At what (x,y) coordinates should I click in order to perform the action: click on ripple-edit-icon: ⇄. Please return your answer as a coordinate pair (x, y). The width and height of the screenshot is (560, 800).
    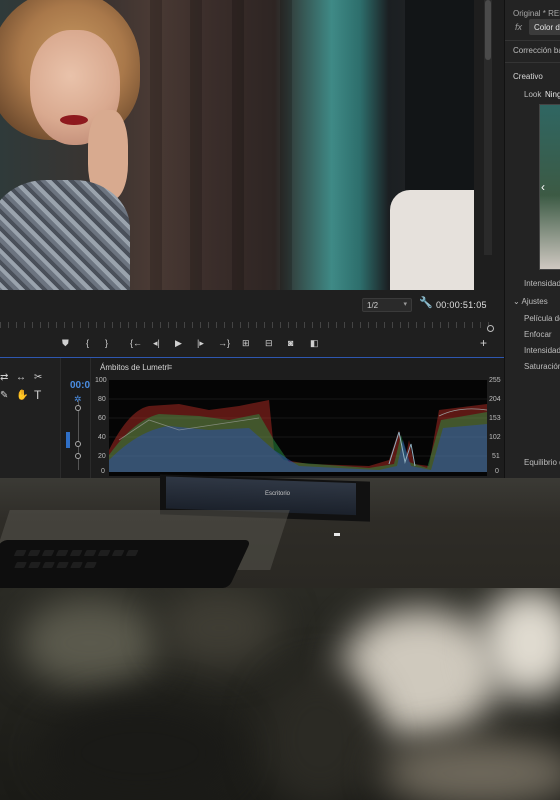
    Looking at the image, I should click on (4, 377).